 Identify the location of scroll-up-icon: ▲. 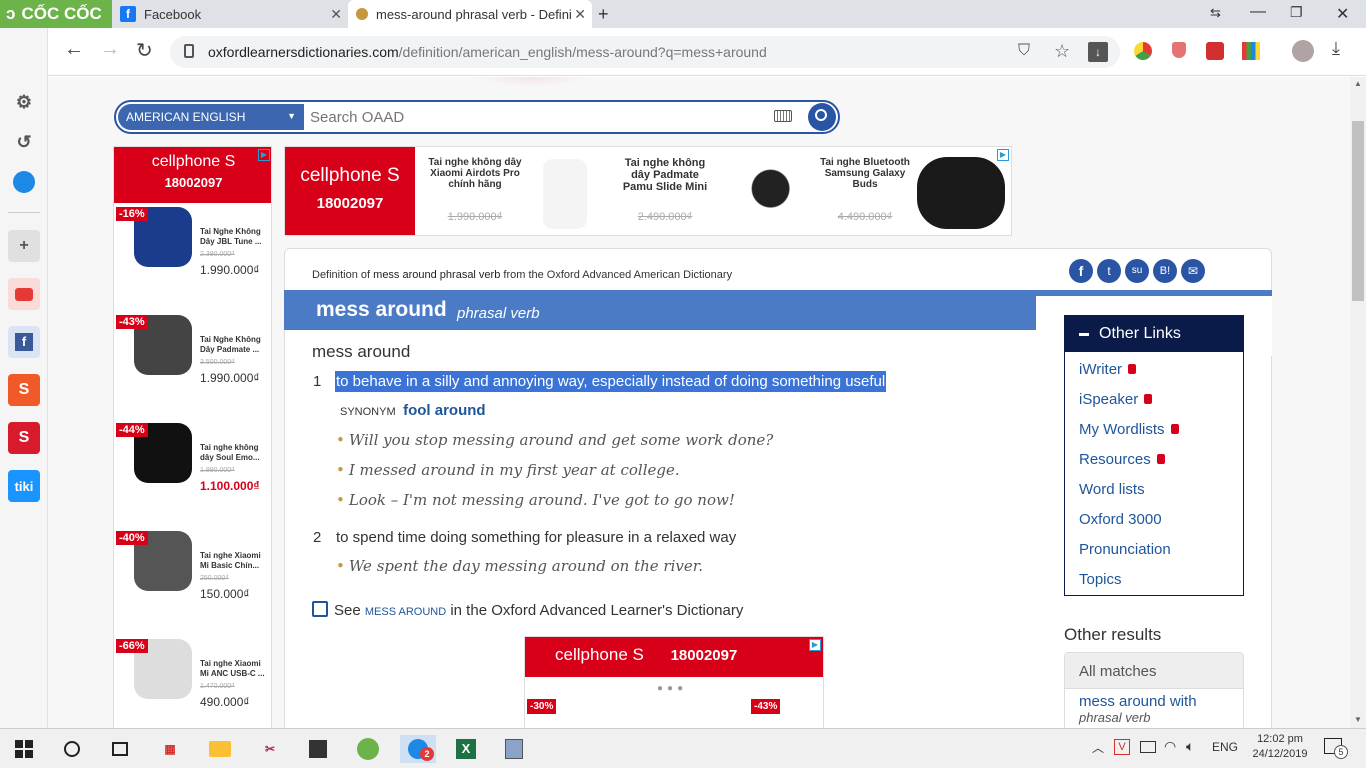
(1358, 83).